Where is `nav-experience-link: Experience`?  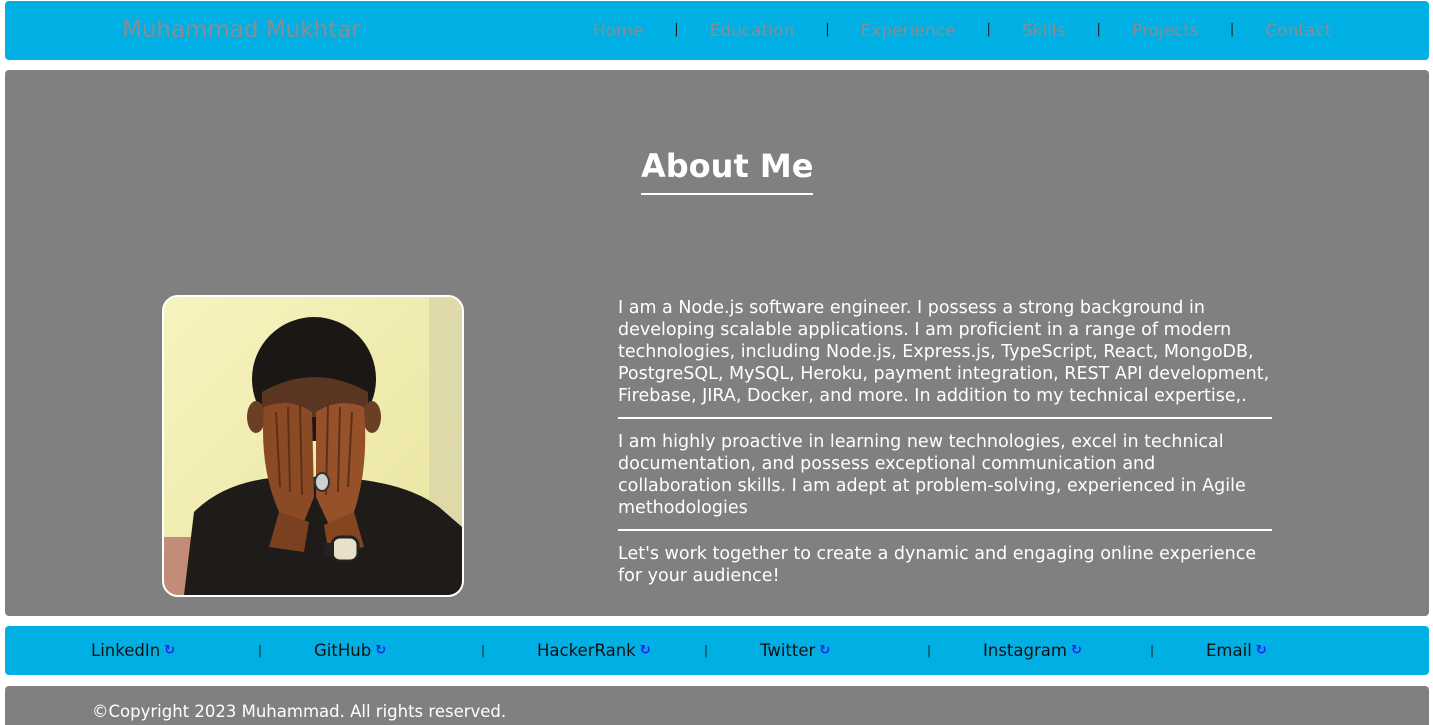 nav-experience-link: Experience is located at coordinates (908, 31).